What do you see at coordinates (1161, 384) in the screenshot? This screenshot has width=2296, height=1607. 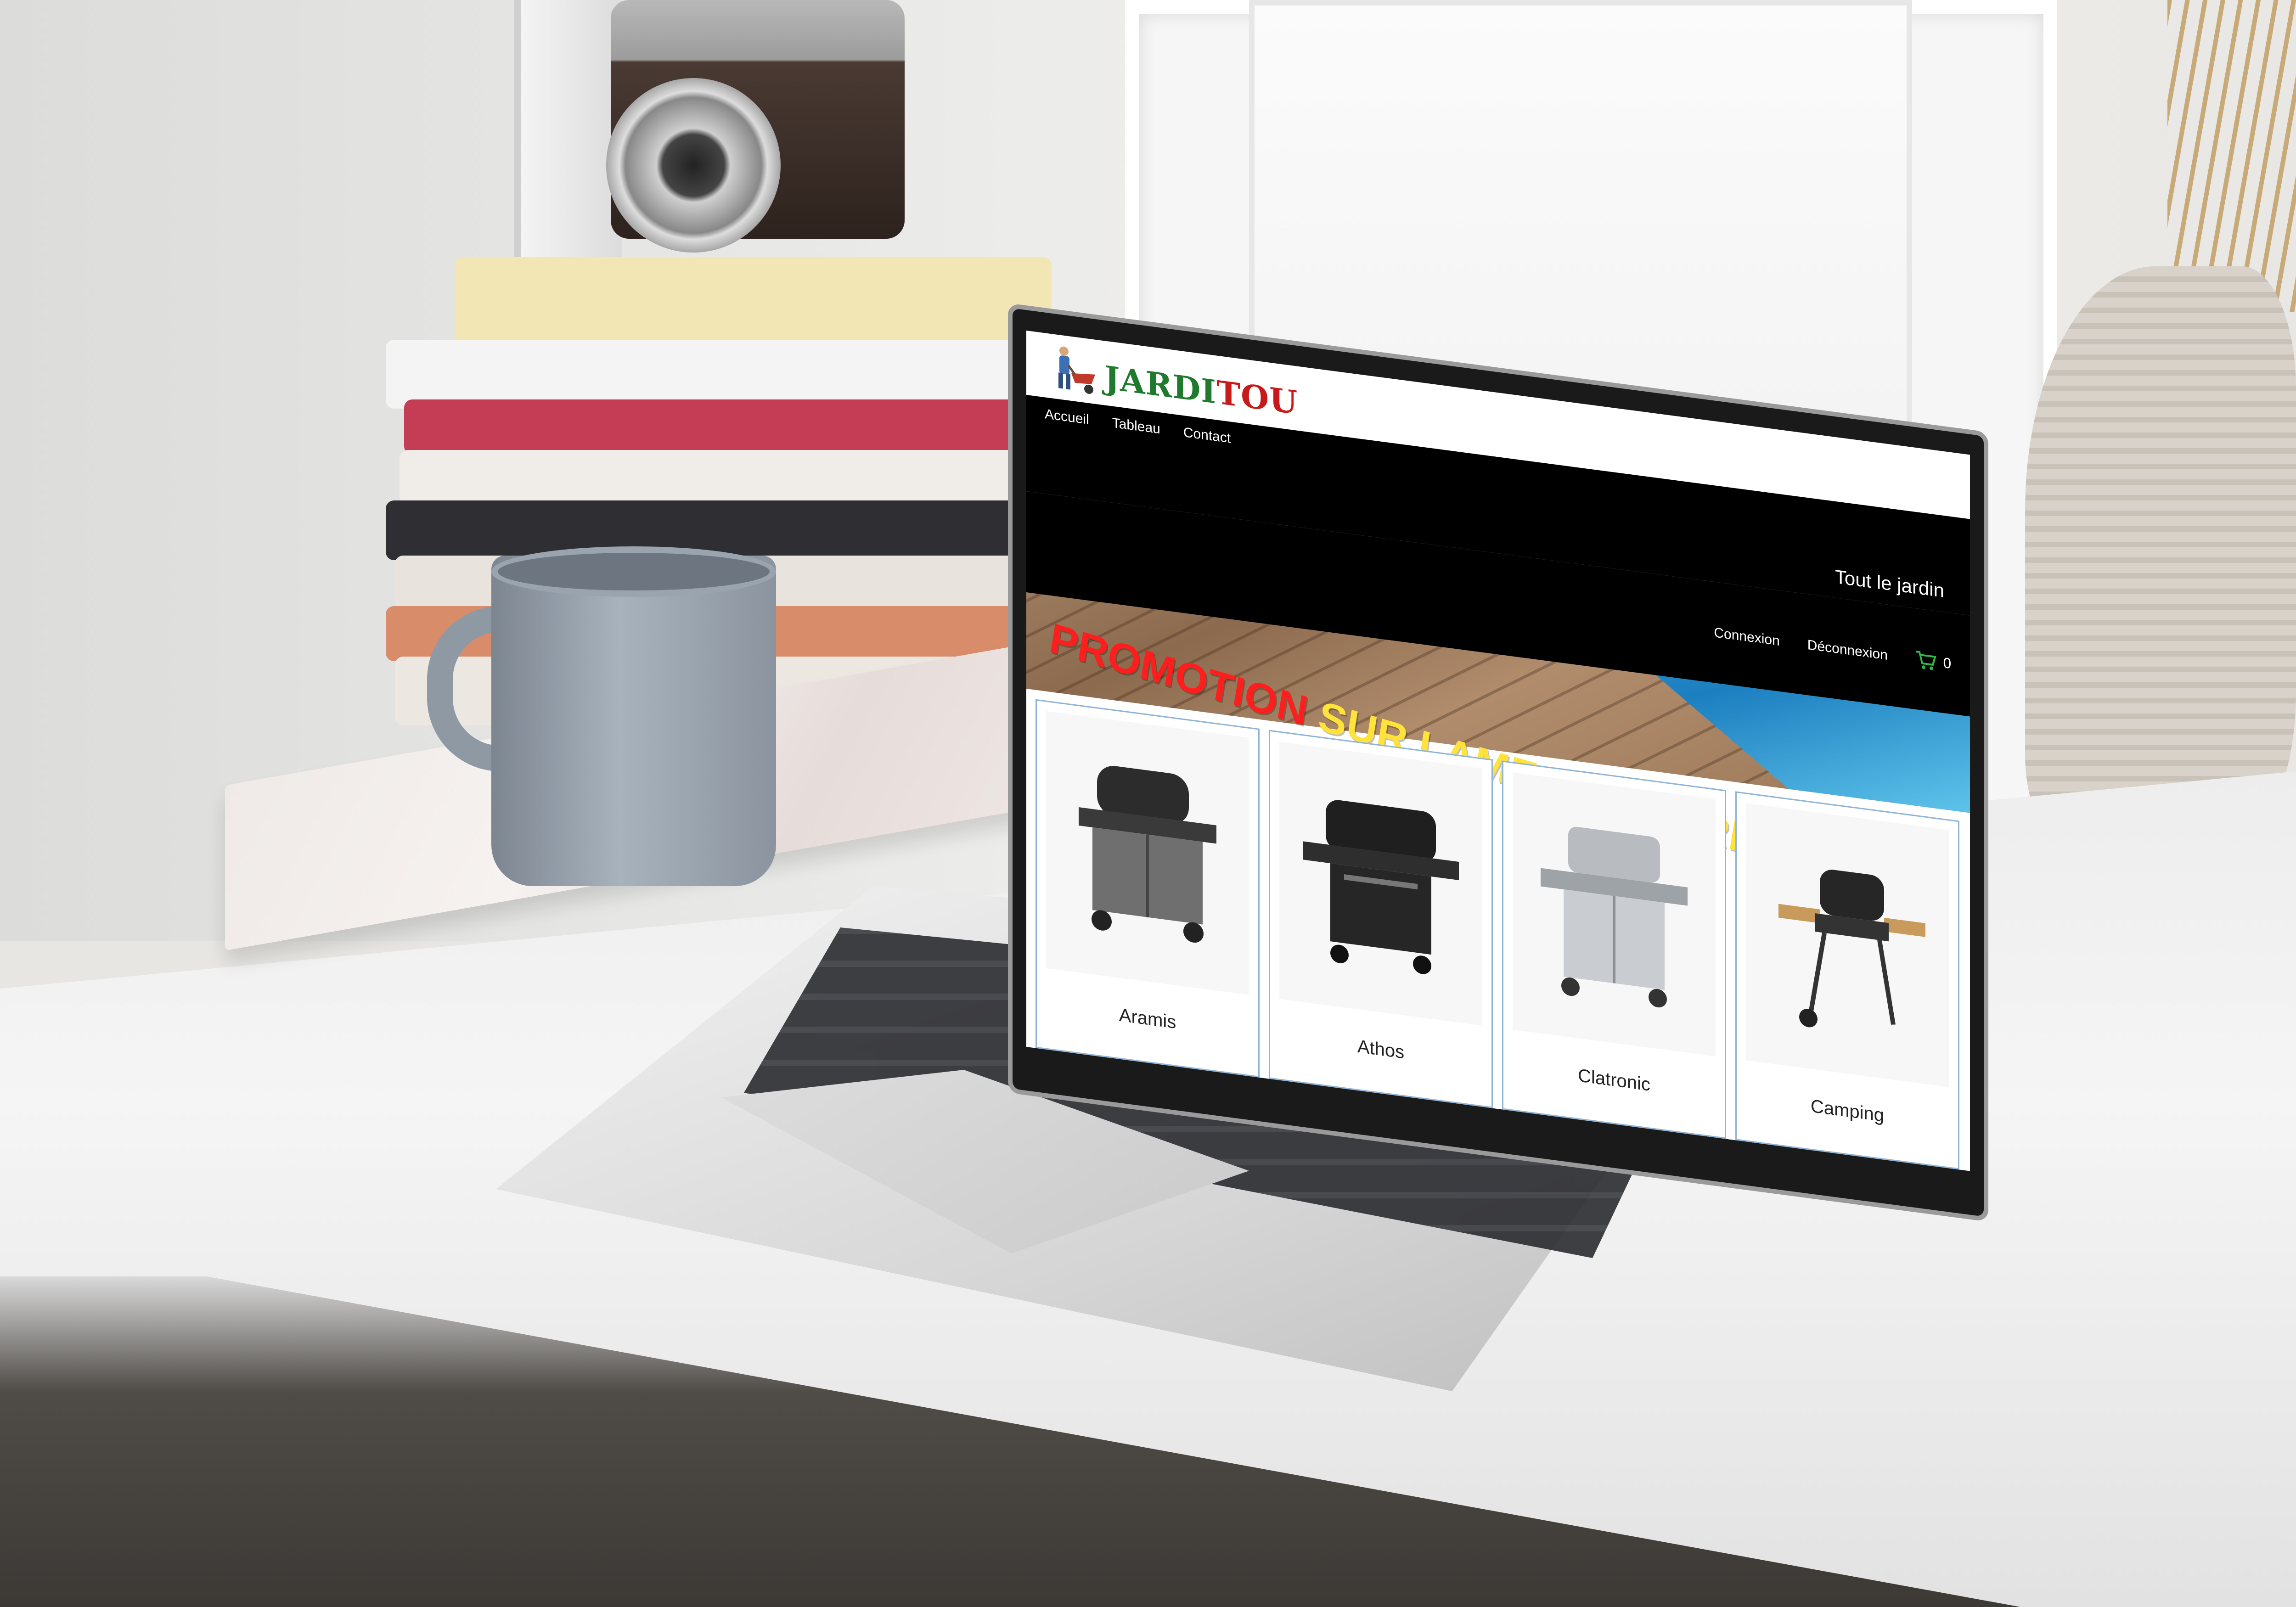 I see `logo-text-jardi: JARDI` at bounding box center [1161, 384].